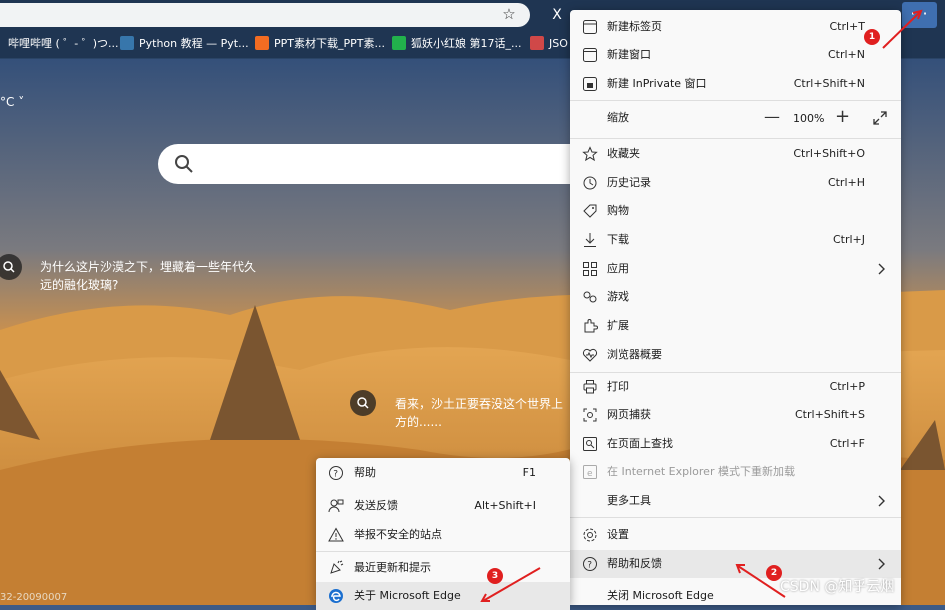 Image resolution: width=945 pixels, height=610 pixels. What do you see at coordinates (837, 587) in the screenshot?
I see `watermark: CSDN @知乎云烟` at bounding box center [837, 587].